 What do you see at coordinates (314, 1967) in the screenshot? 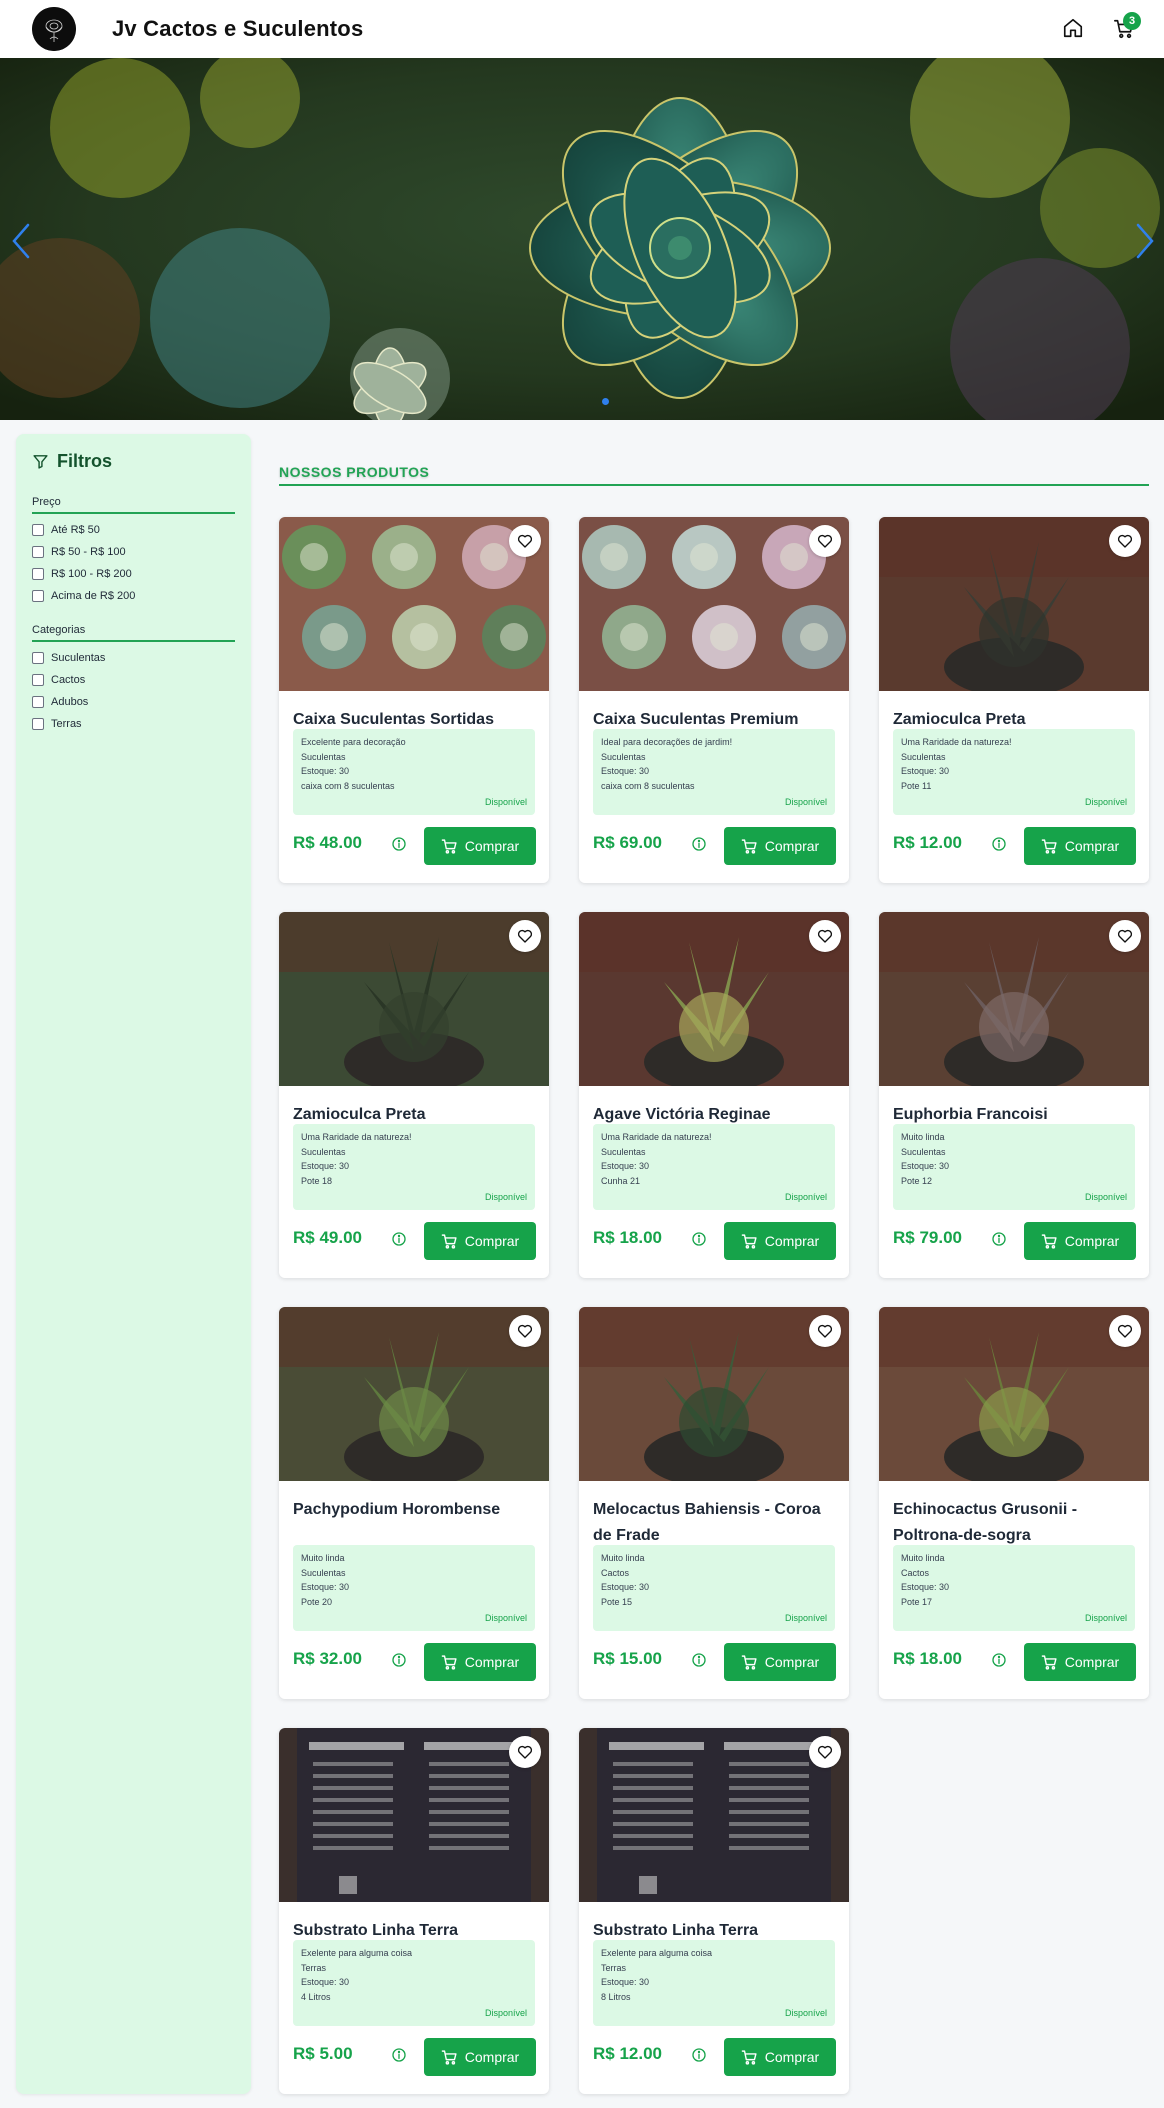
I see `product-category: Terras` at bounding box center [314, 1967].